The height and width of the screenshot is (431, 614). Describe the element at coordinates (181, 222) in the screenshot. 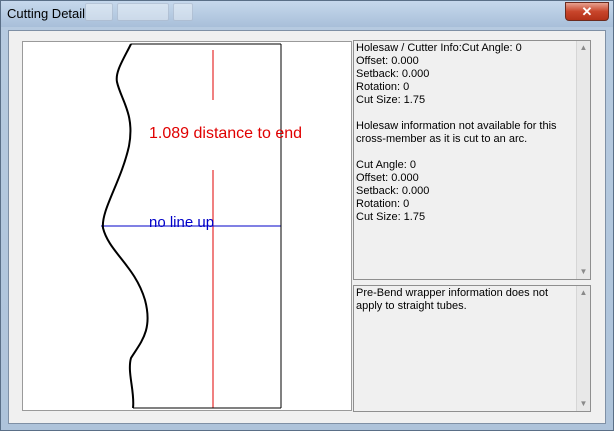

I see `lineup-label: no line up` at that location.